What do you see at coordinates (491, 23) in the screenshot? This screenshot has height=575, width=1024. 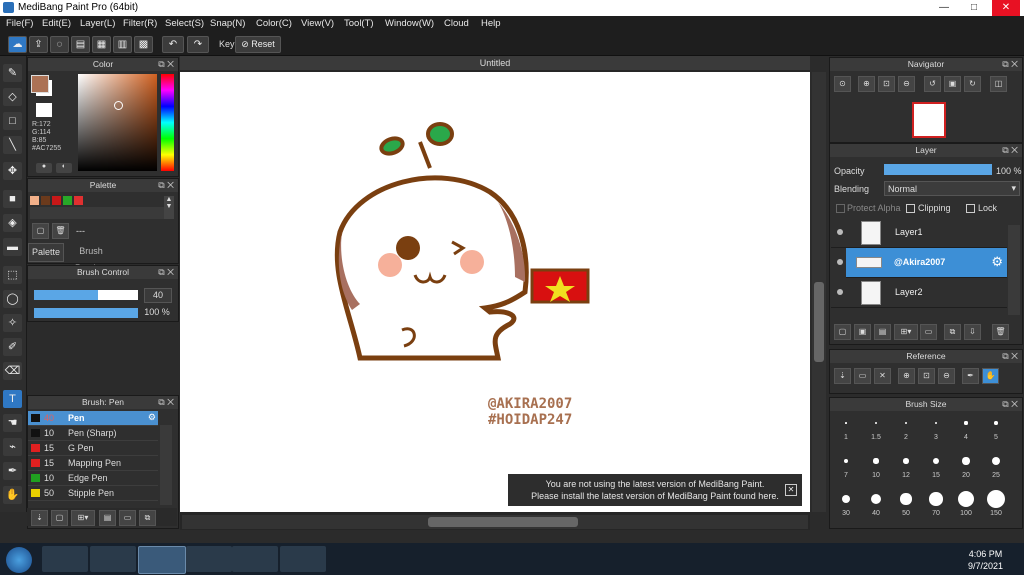 I see `menu-help: Help` at bounding box center [491, 23].